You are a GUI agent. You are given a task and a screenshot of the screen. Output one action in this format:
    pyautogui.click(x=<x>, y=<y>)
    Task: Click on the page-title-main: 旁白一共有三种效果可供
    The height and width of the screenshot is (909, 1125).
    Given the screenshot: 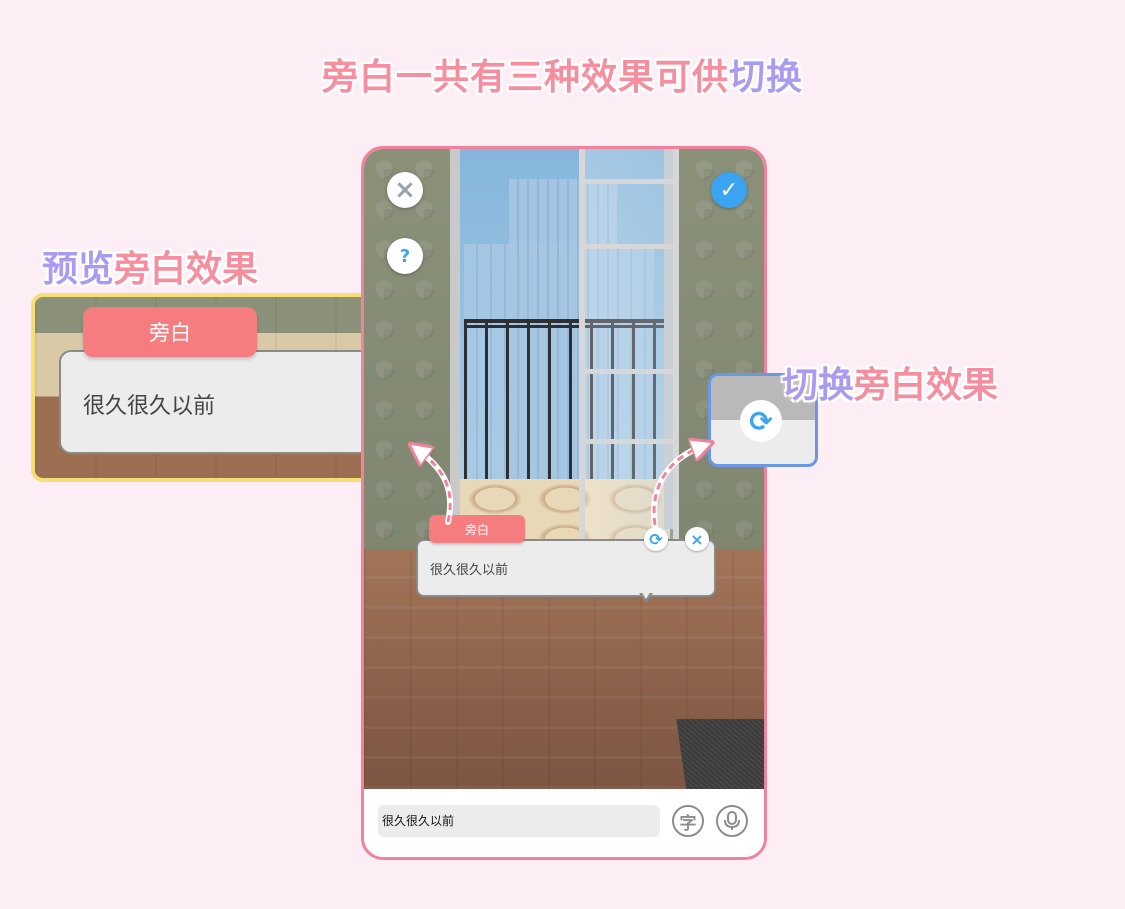 What is the action you would take?
    pyautogui.click(x=525, y=77)
    